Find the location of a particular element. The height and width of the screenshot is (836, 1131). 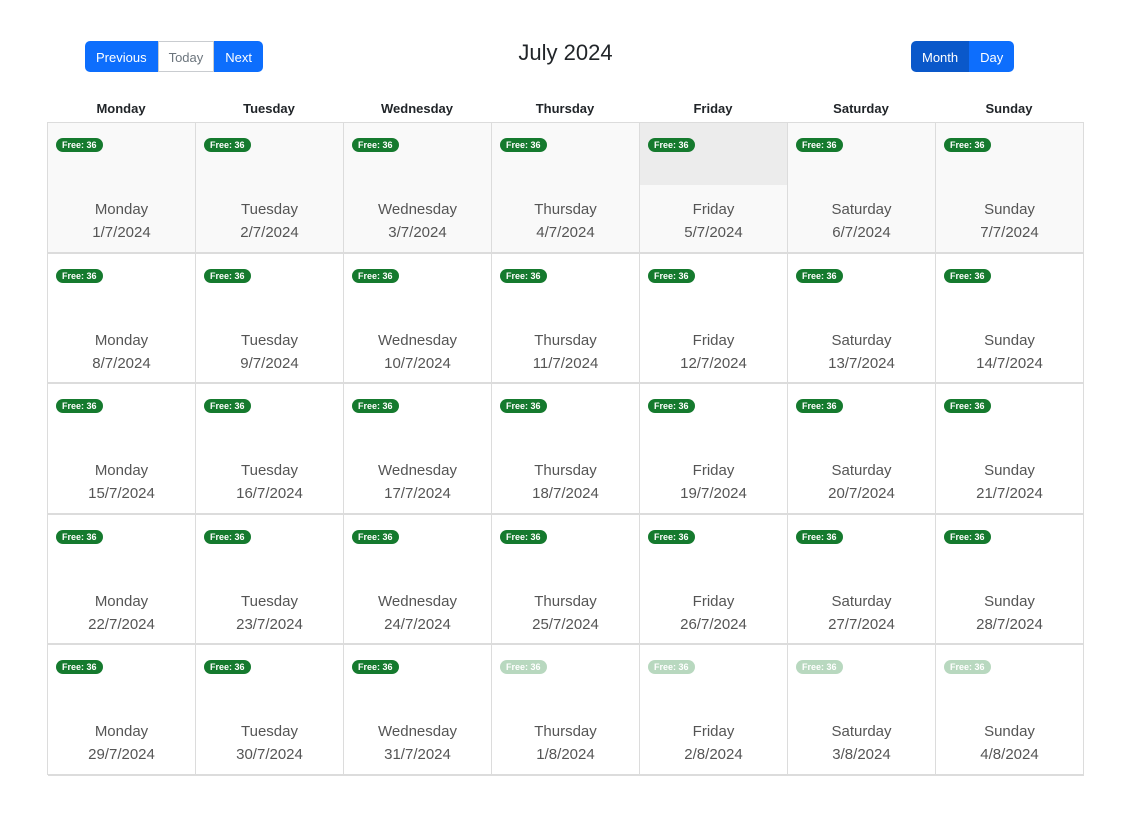

day-cell: Free: 36 Saturday 3/8/2024 is located at coordinates (862, 710).